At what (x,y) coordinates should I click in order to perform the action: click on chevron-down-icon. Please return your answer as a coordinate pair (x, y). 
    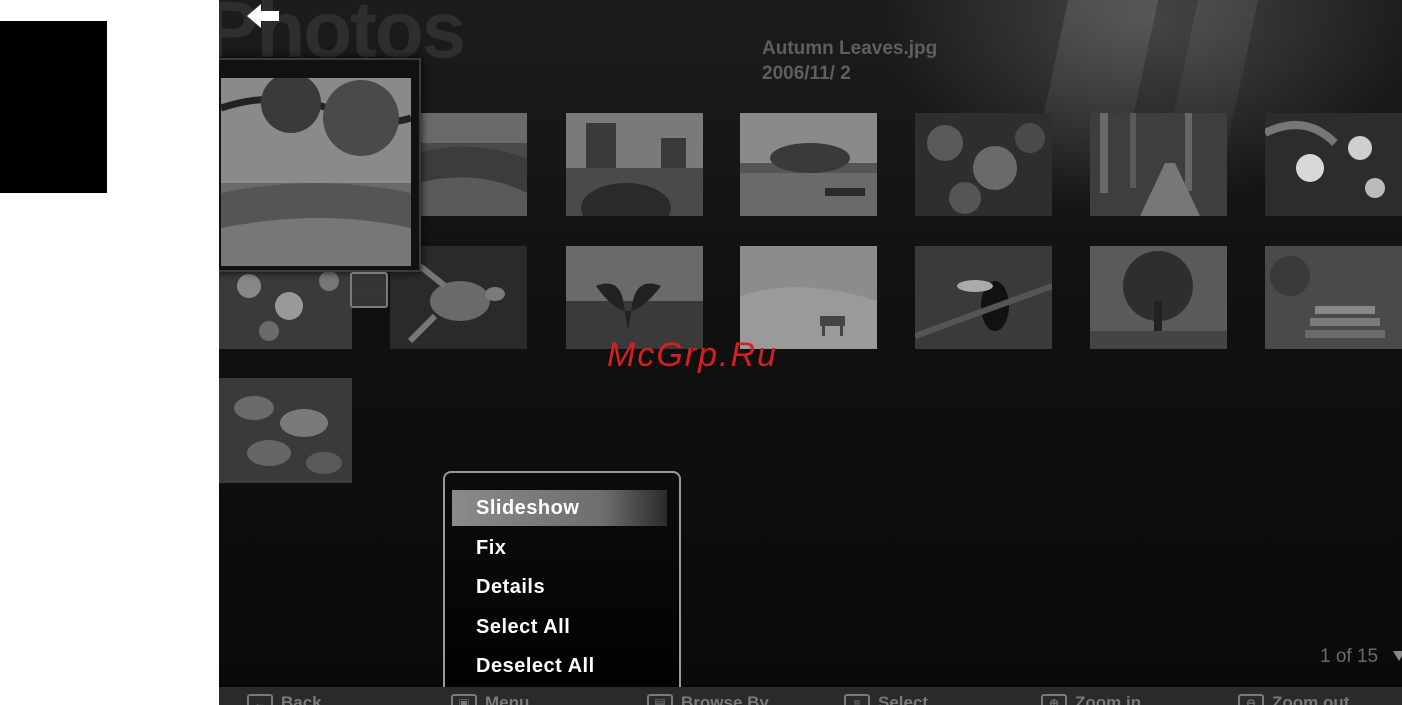
    Looking at the image, I should click on (1397, 656).